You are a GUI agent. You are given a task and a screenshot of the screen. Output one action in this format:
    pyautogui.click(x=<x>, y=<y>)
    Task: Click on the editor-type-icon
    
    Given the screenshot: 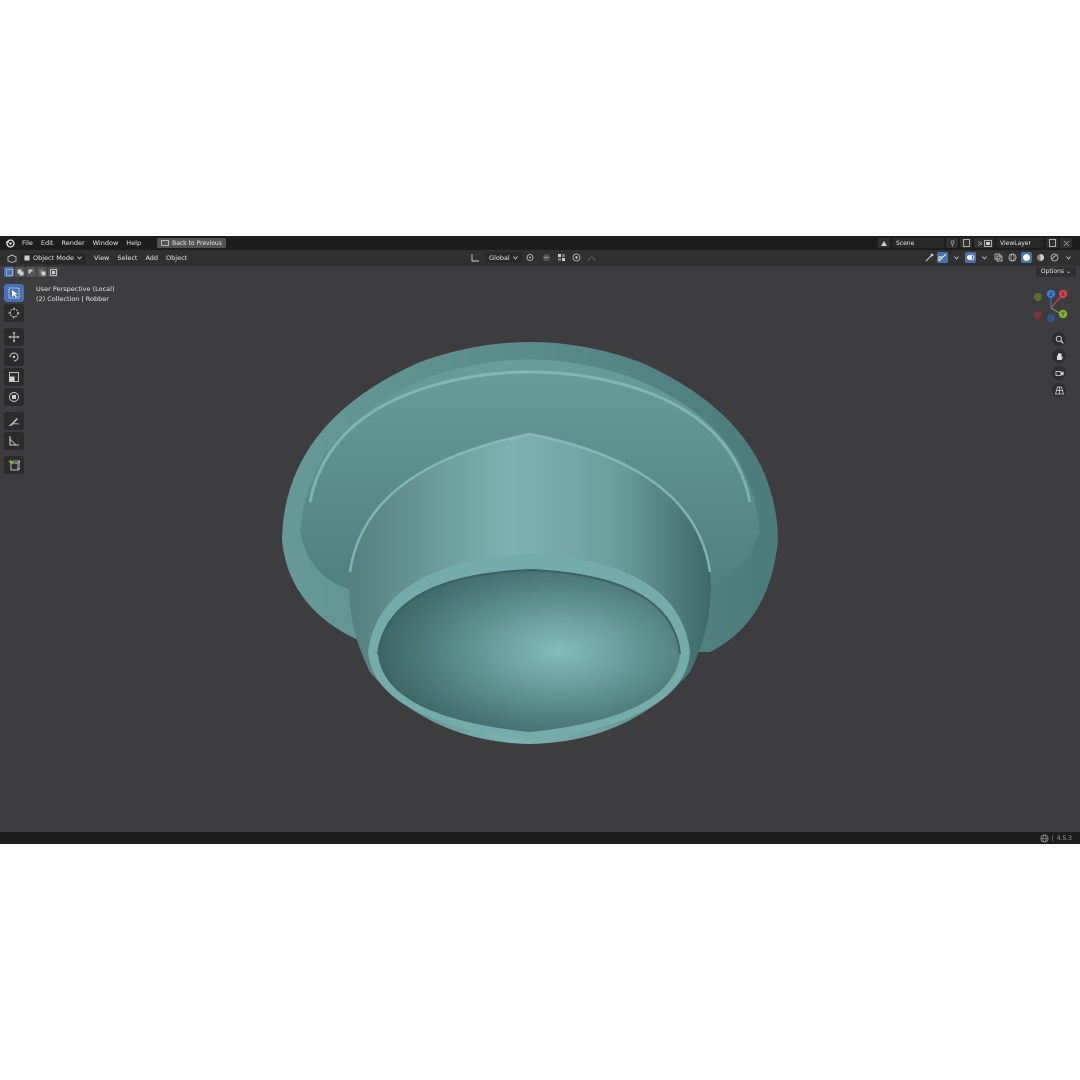 What is the action you would take?
    pyautogui.click(x=11, y=258)
    